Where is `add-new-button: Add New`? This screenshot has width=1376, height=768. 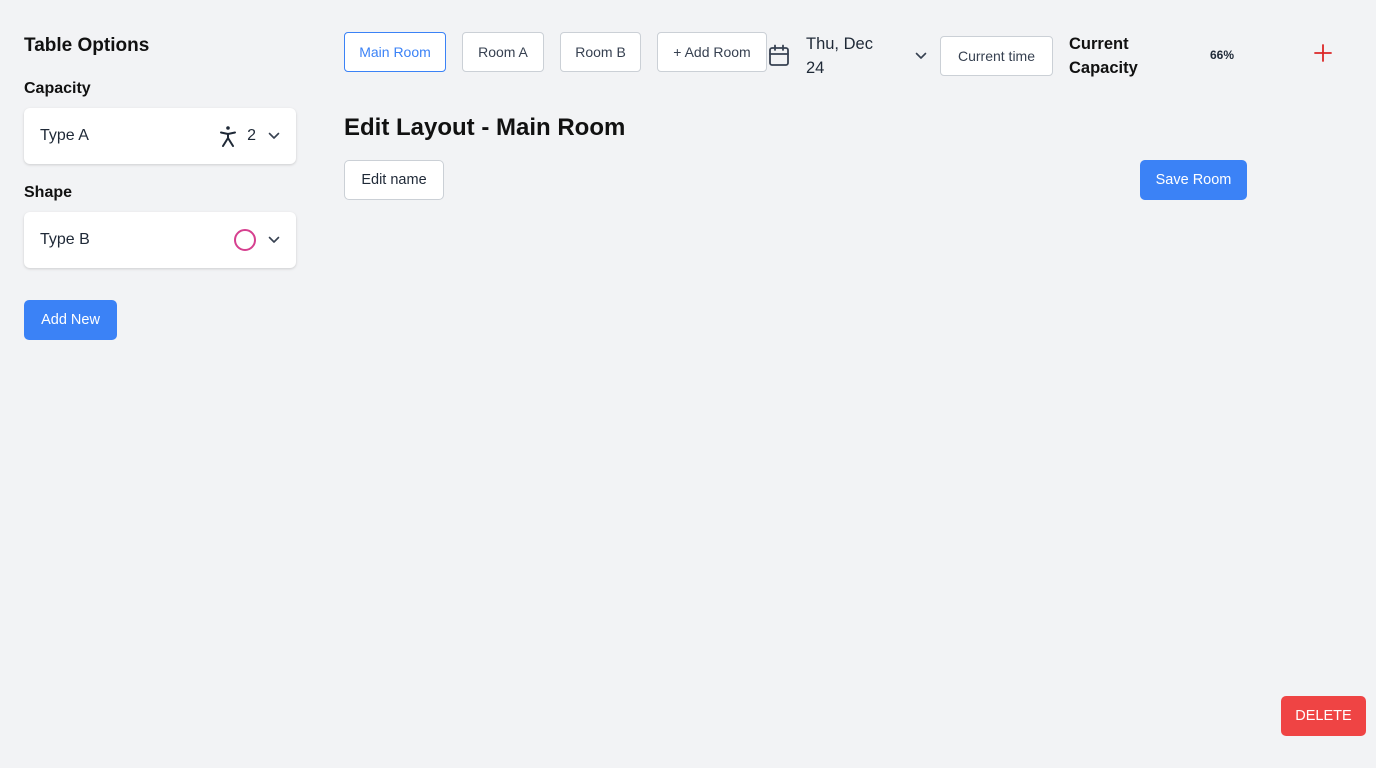
add-new-button: Add New is located at coordinates (70, 320).